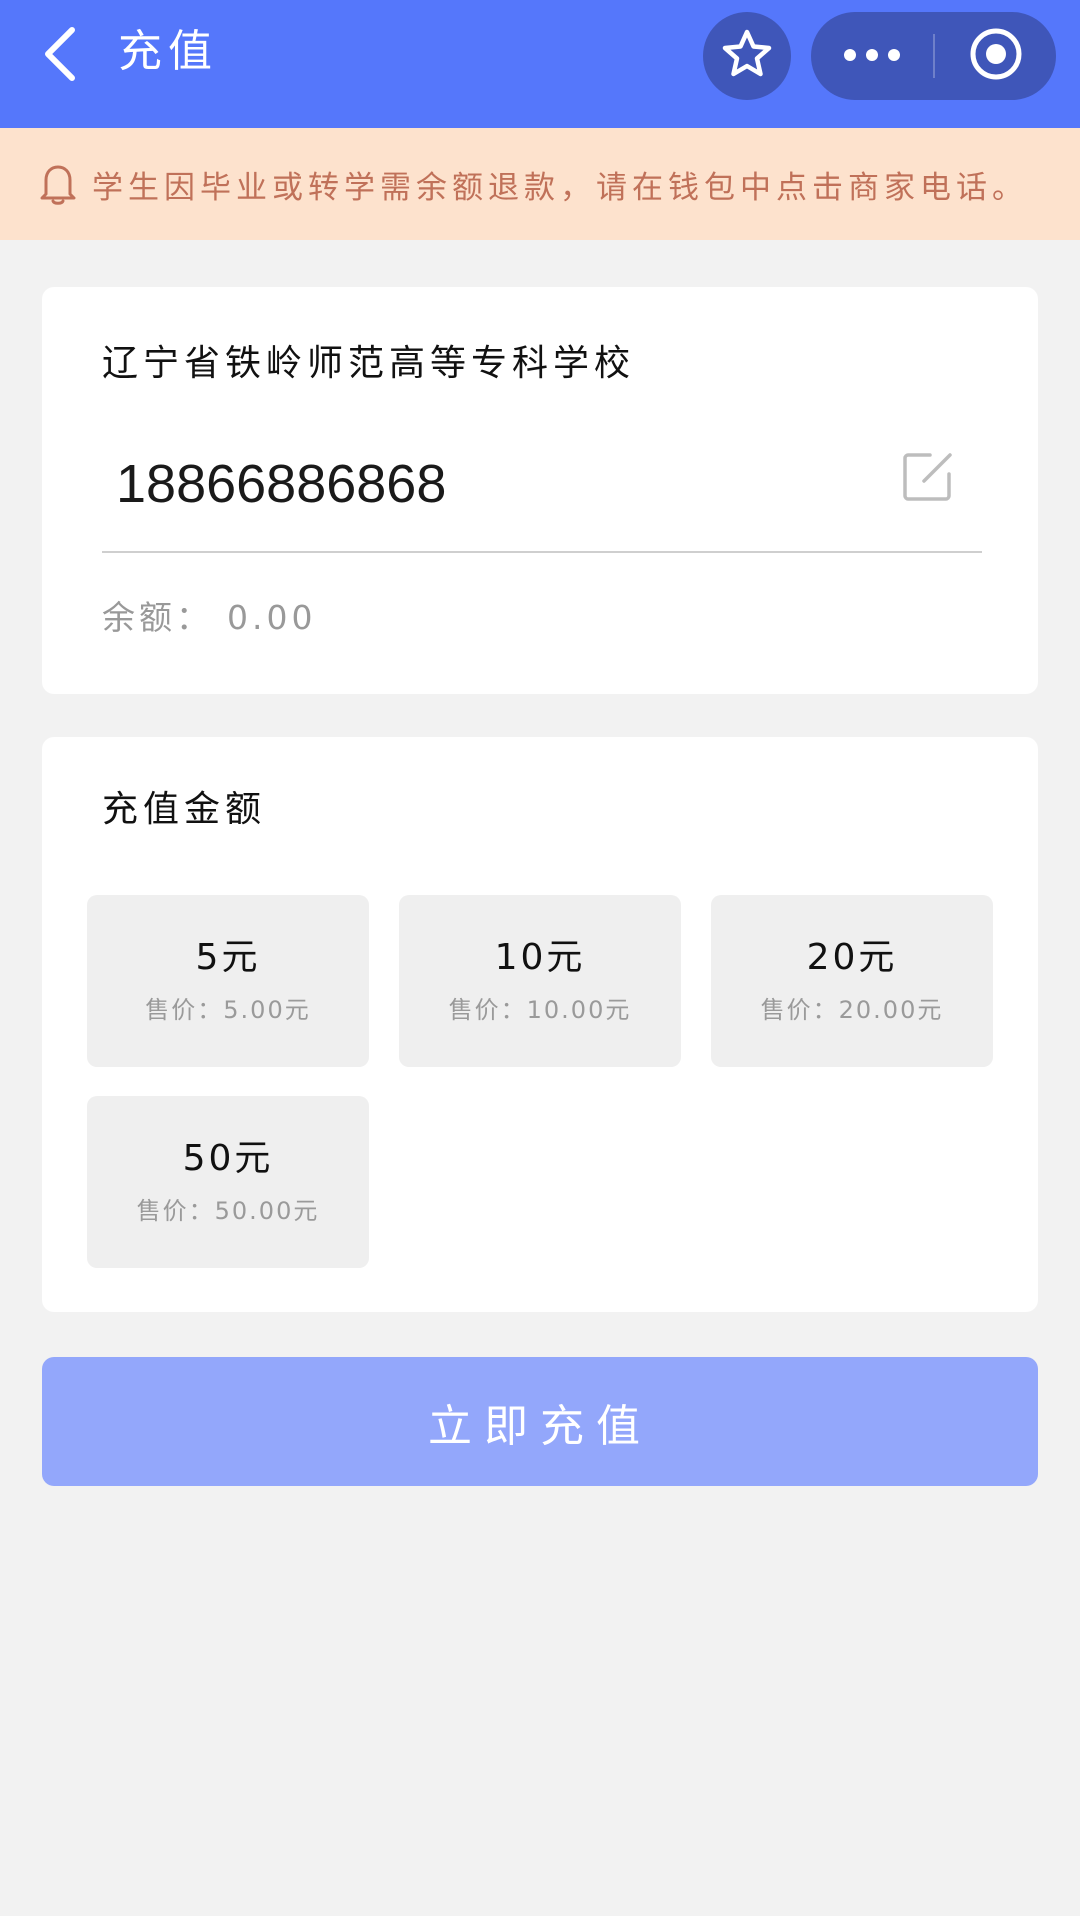 This screenshot has width=1080, height=1916. What do you see at coordinates (369, 363) in the screenshot?
I see `school-name: 辽宁省铁岭师范高等专科学校` at bounding box center [369, 363].